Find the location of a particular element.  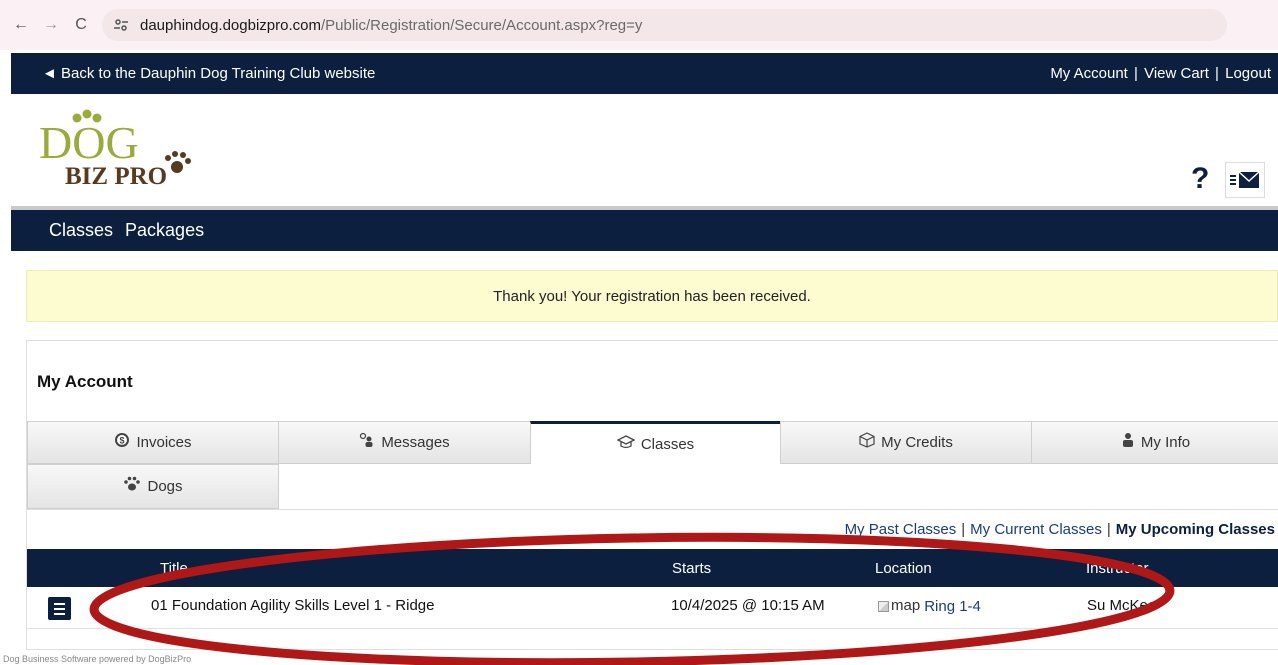

page-title: My Account is located at coordinates (85, 381).